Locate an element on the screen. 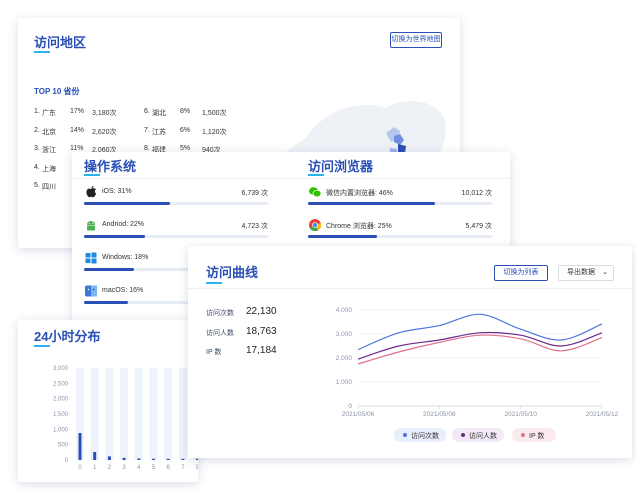 This screenshot has height=498, width=636. os-stat-label: macOS: 16% is located at coordinates (123, 290).